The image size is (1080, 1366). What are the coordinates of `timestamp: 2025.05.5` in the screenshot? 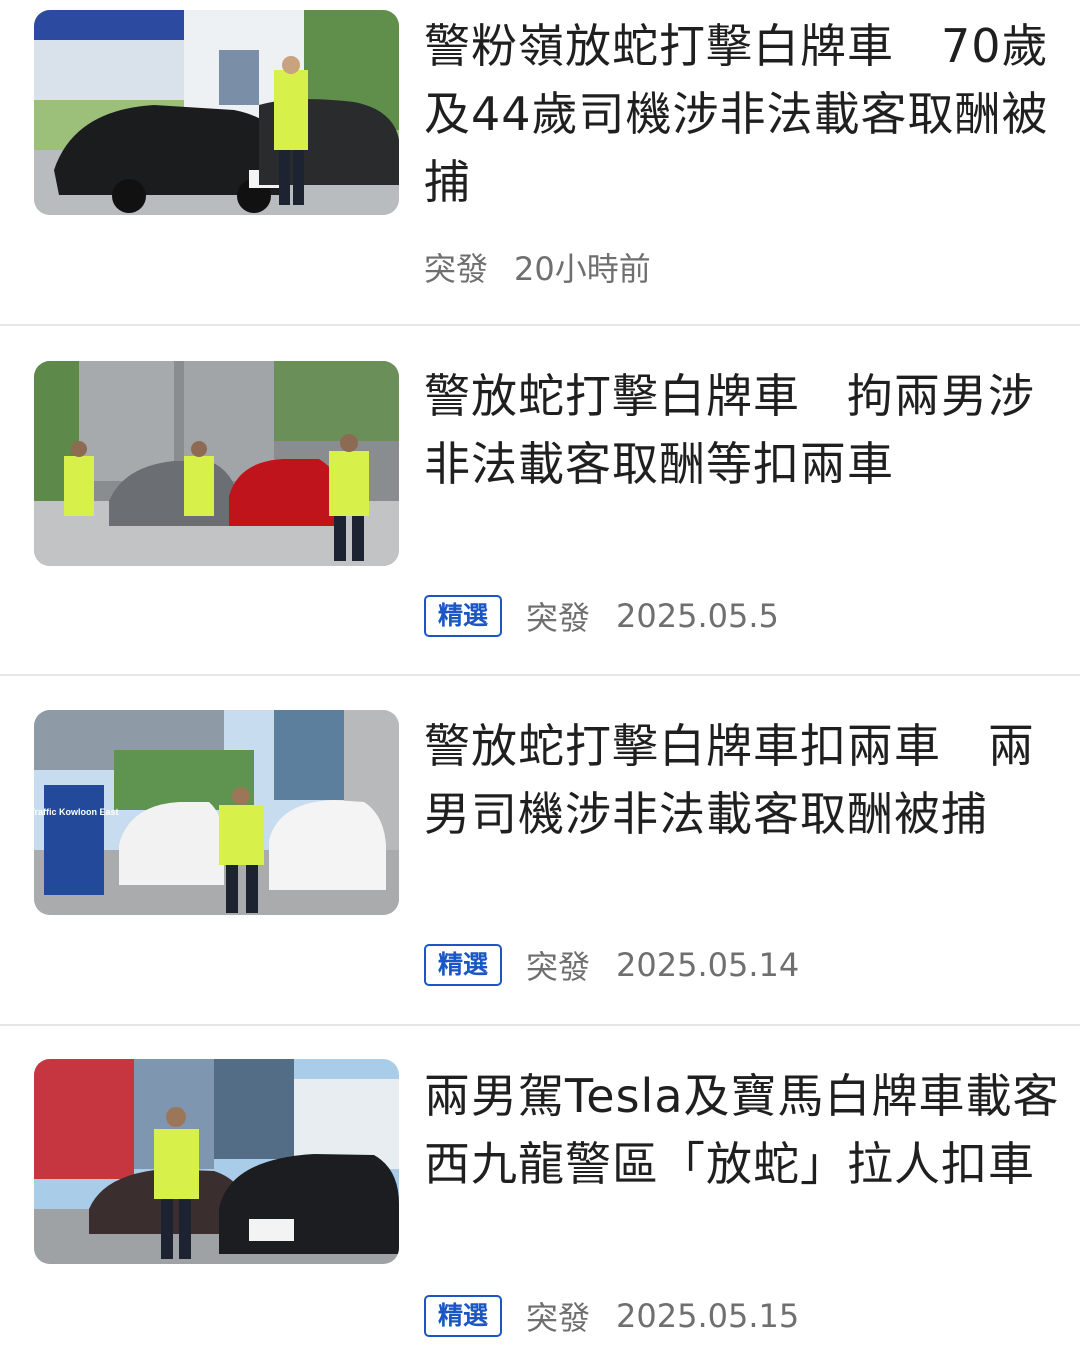 It's located at (697, 616).